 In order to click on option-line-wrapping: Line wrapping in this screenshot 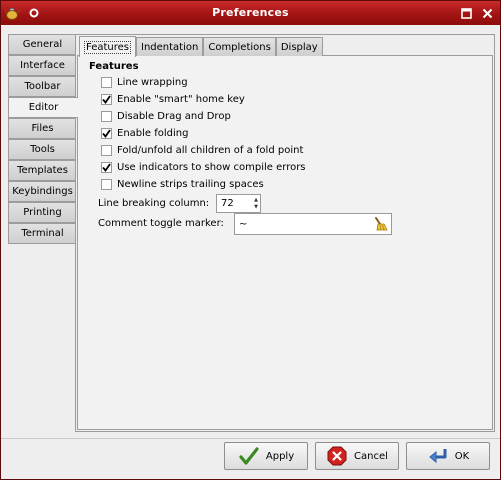, I will do `click(144, 82)`.